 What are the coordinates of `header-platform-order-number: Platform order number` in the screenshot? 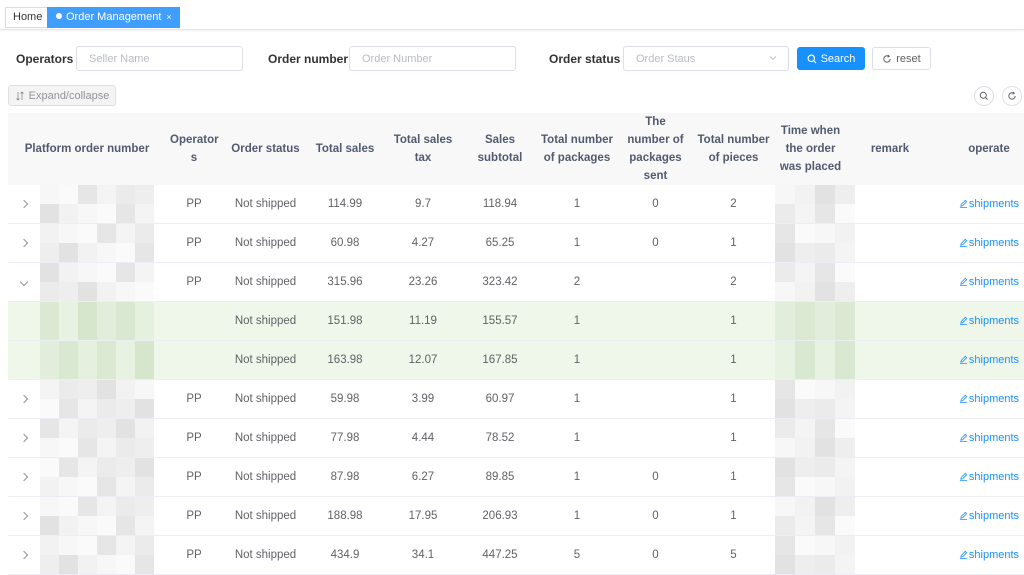 It's located at (87, 149).